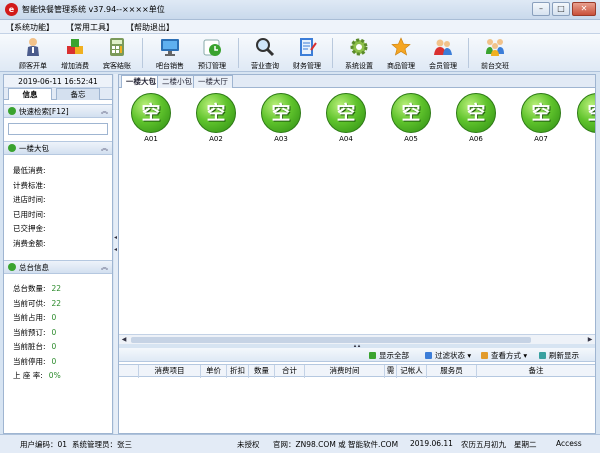  What do you see at coordinates (33, 66) in the screenshot?
I see `toolbar-label: 顾客开单` at bounding box center [33, 66].